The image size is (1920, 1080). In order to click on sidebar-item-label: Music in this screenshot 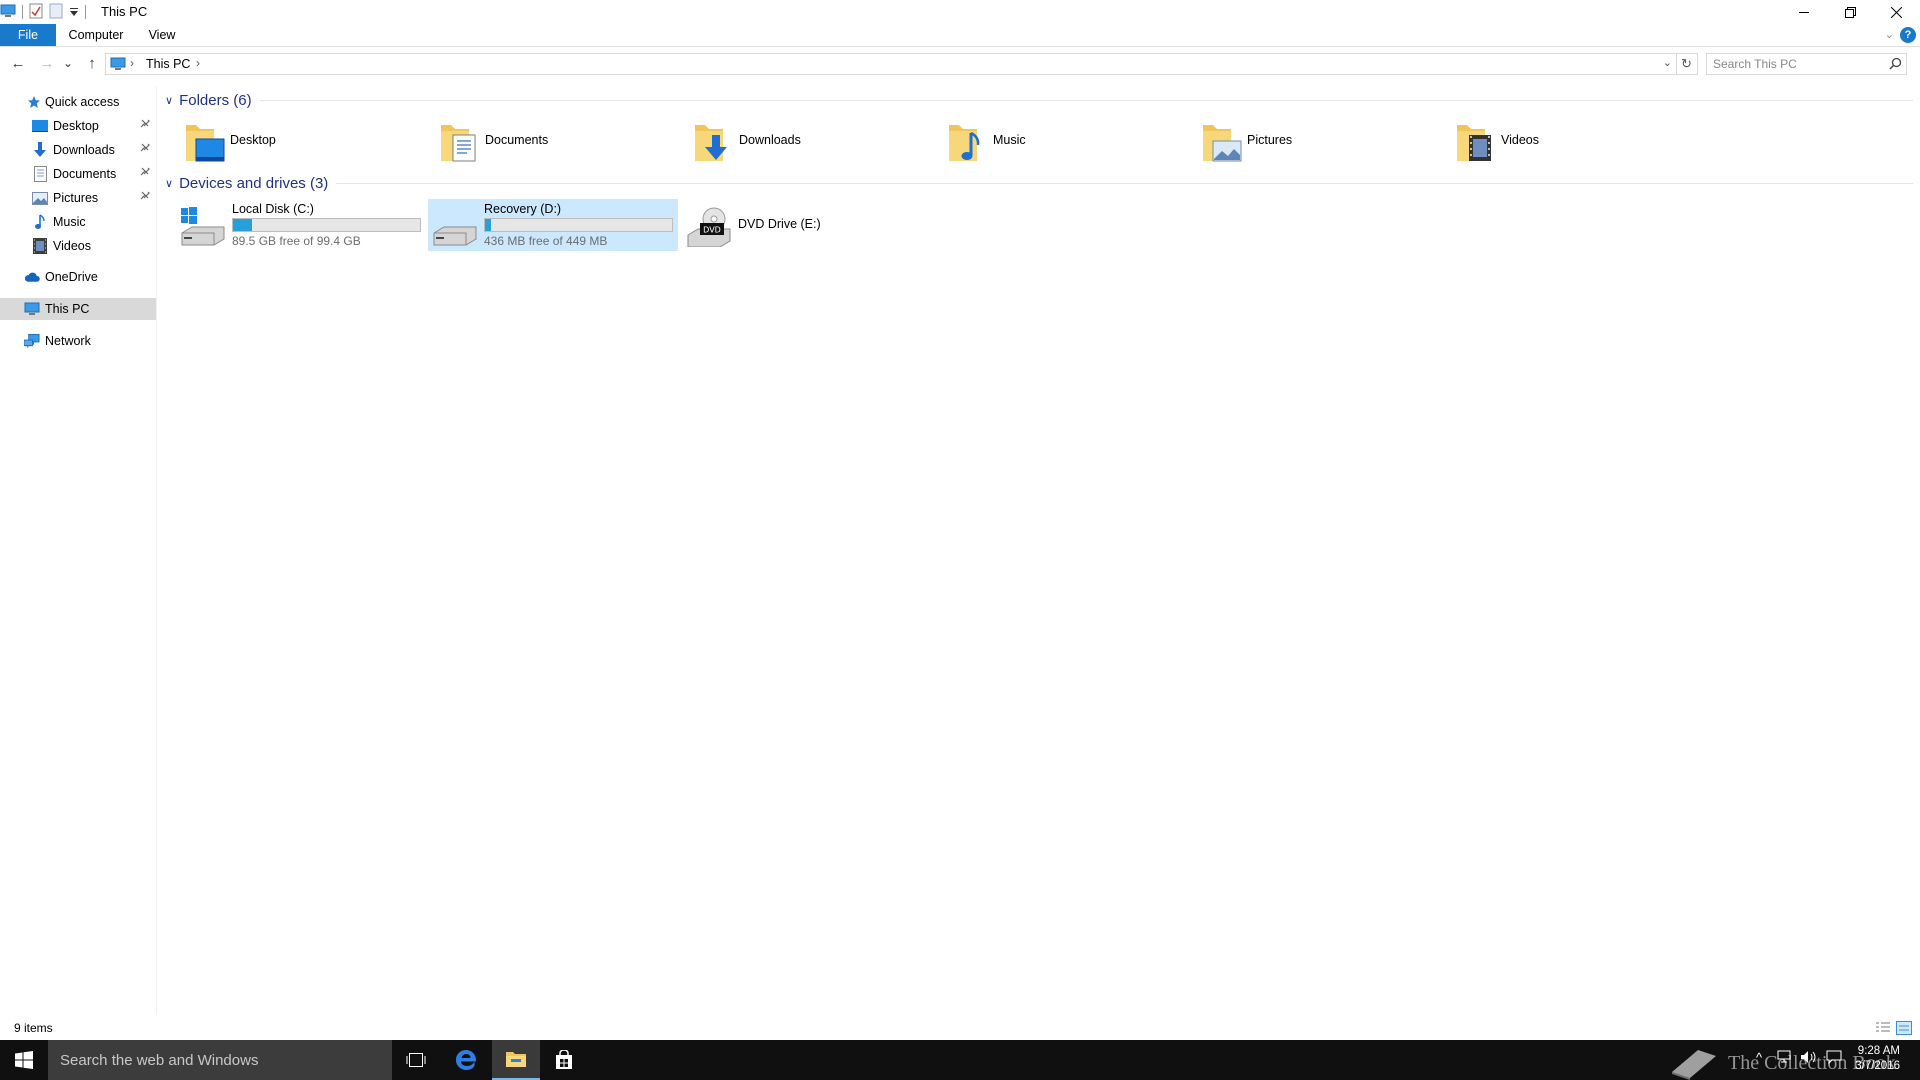, I will do `click(69, 222)`.